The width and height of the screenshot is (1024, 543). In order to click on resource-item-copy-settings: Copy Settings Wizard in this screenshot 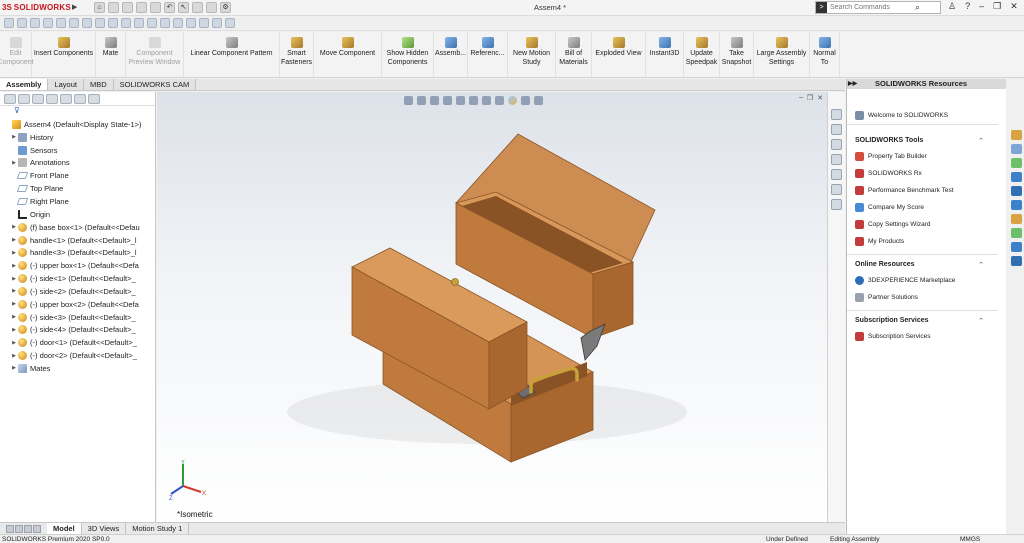, I will do `click(930, 224)`.